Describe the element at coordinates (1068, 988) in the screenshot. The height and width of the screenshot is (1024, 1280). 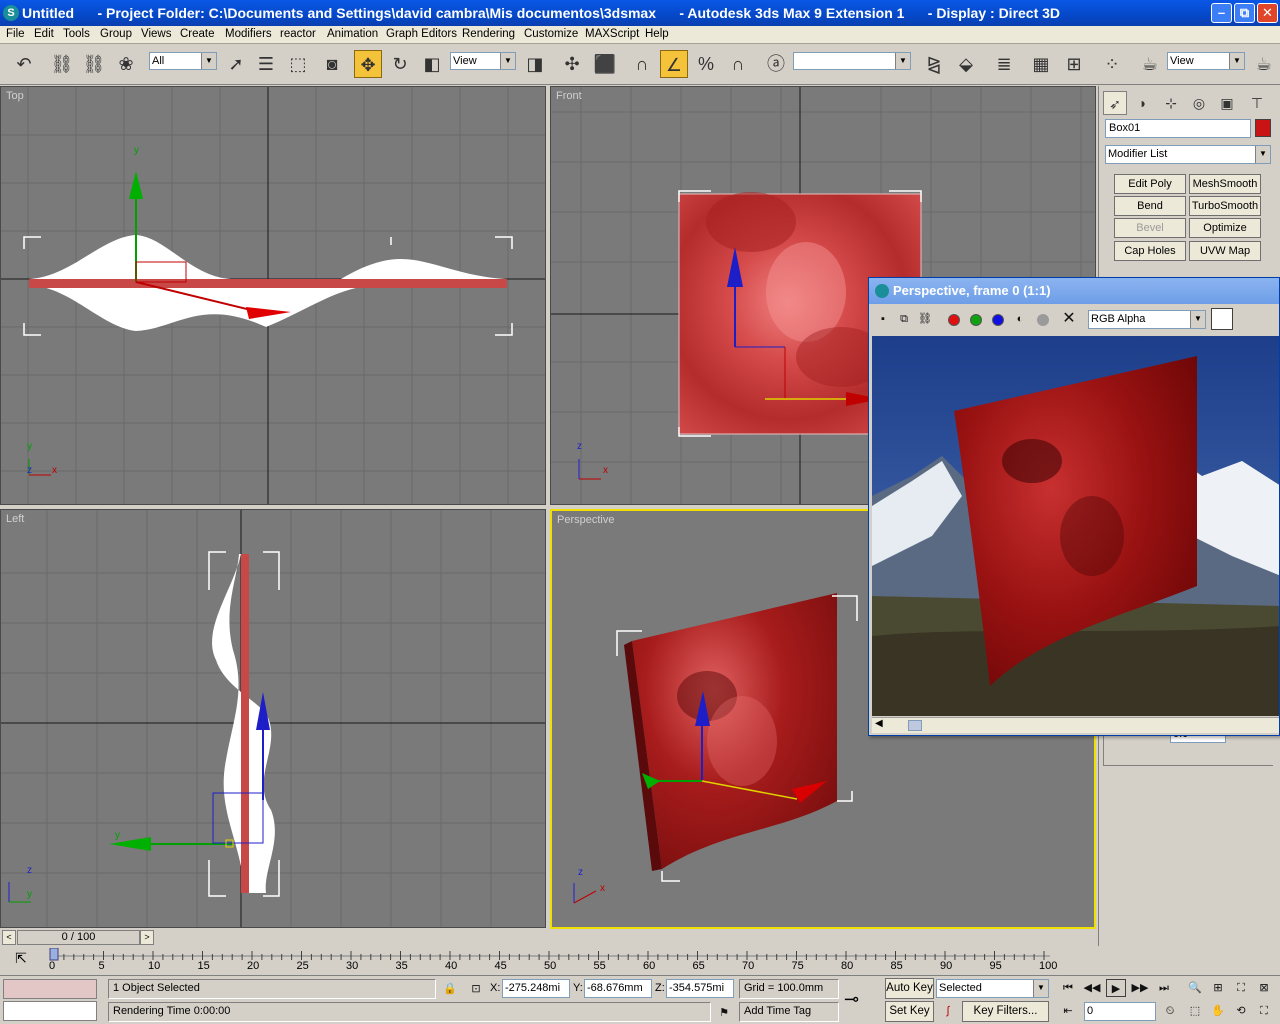
I see `goto-start-icon: ⏮` at that location.